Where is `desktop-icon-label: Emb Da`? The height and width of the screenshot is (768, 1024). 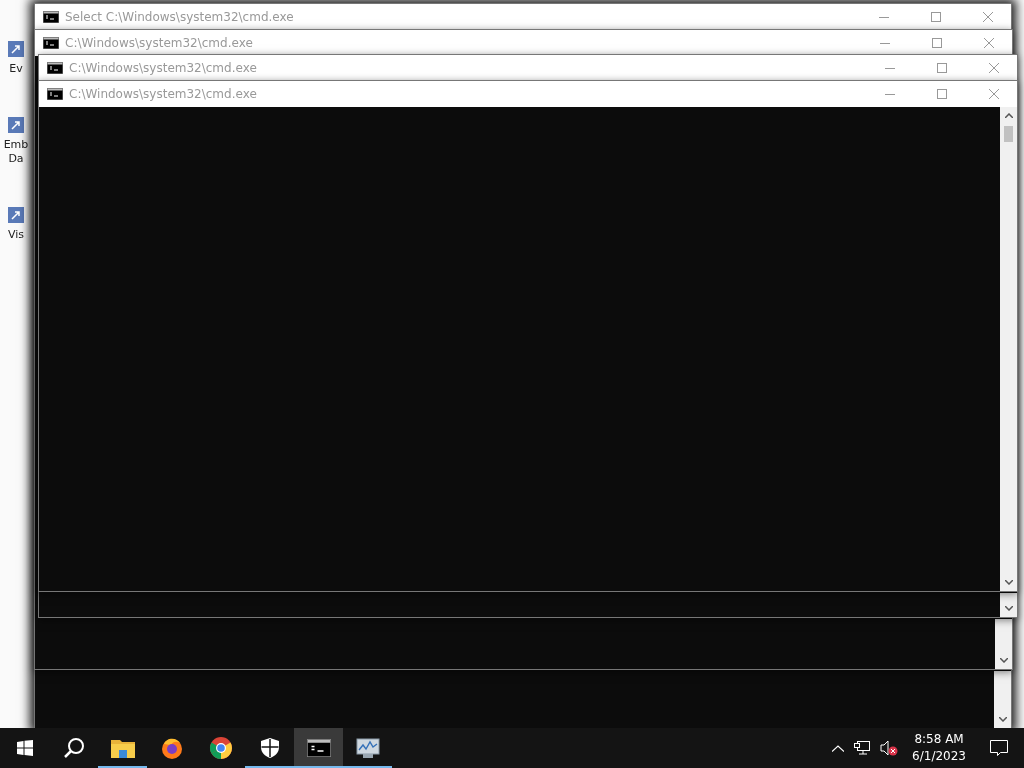 desktop-icon-label: Emb Da is located at coordinates (16, 152).